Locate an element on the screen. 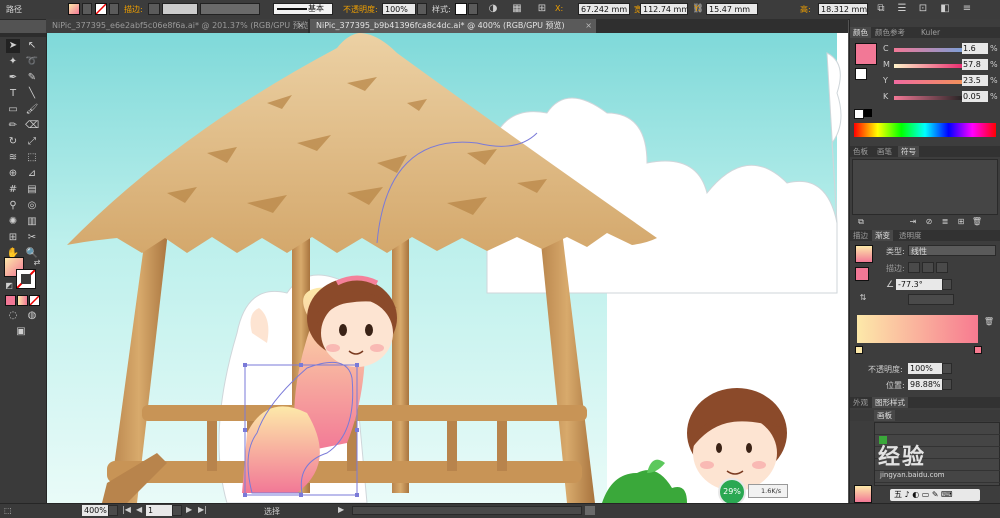  x-field: 67.242 mm is located at coordinates (604, 9).